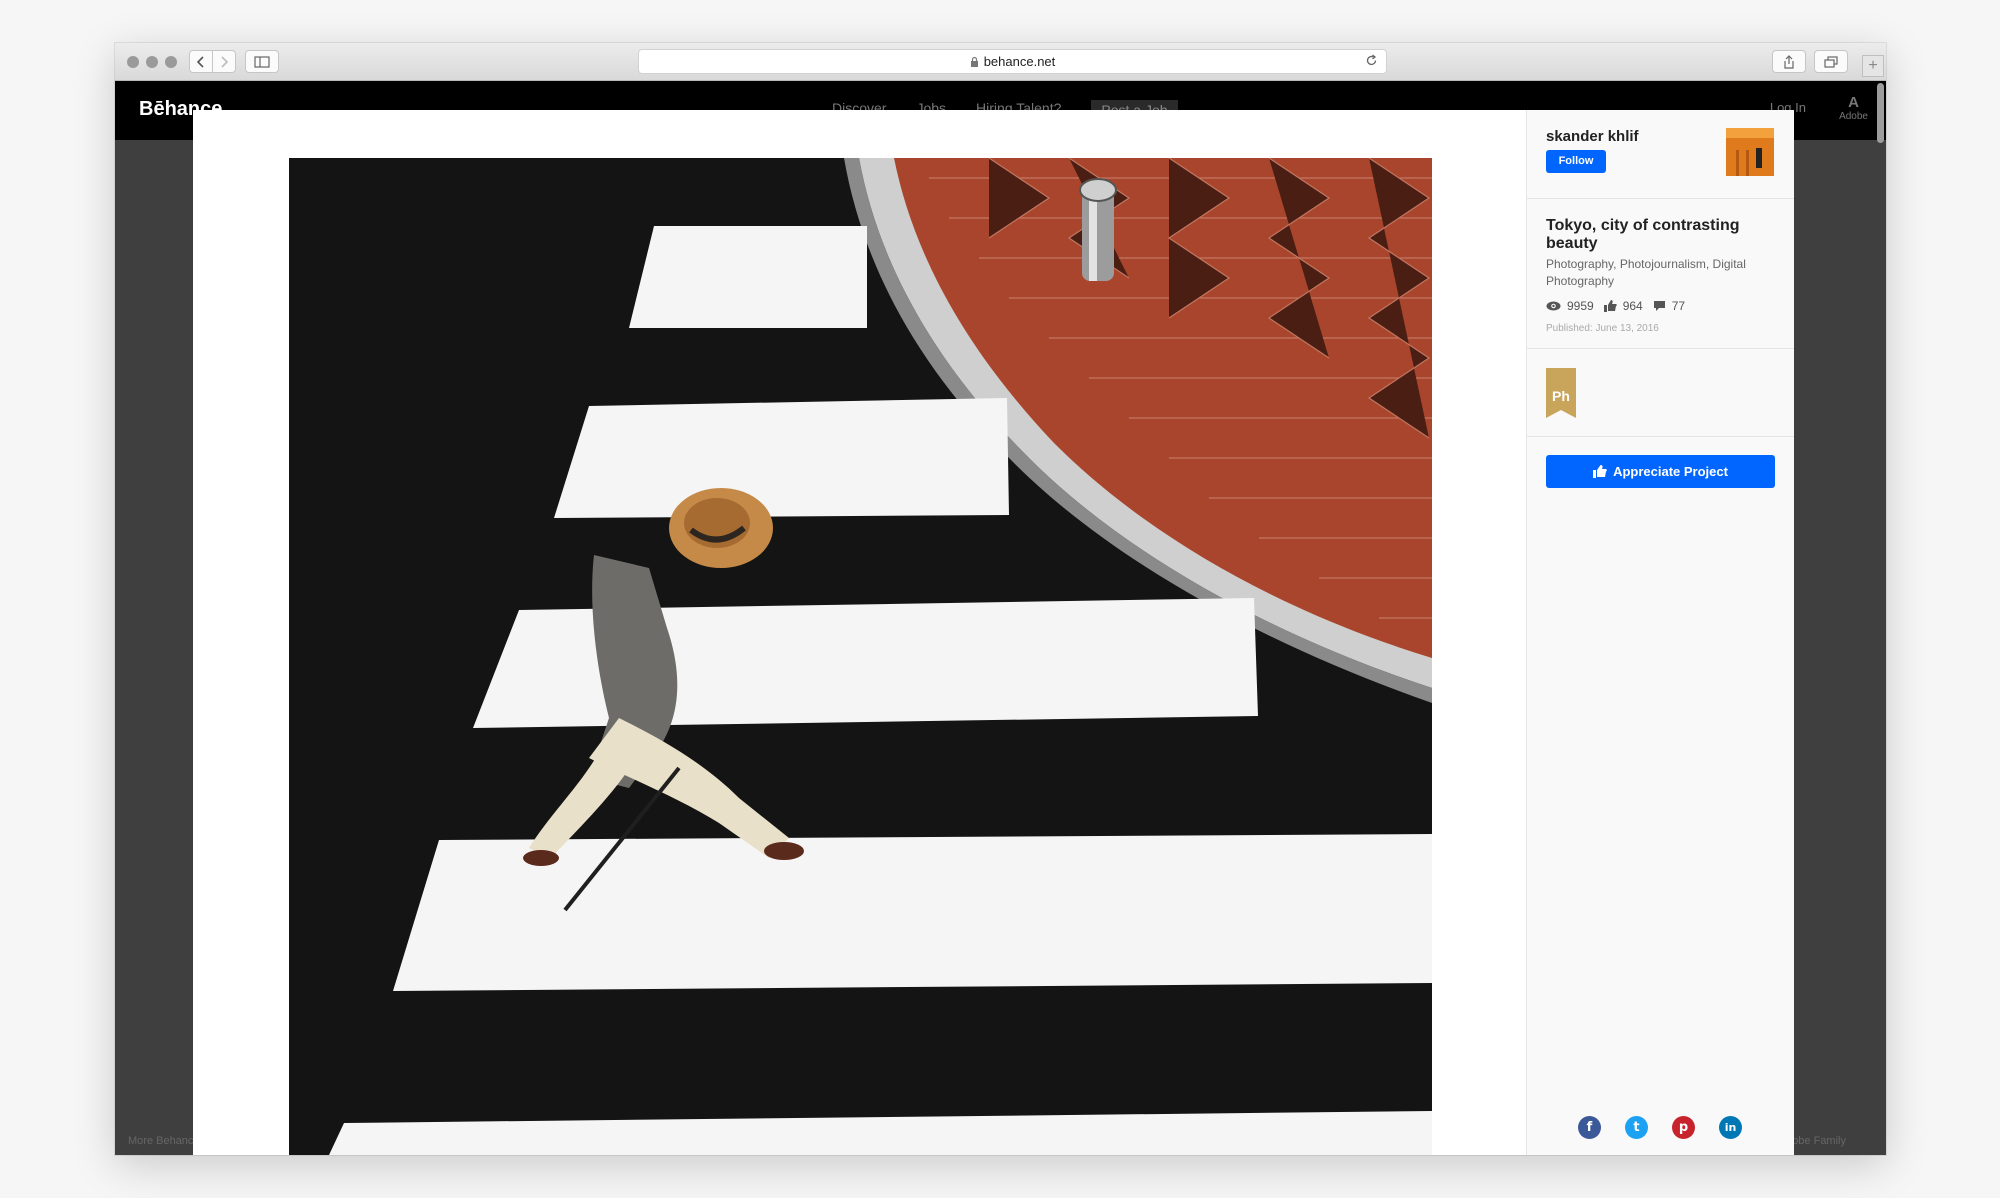 The width and height of the screenshot is (2000, 1198). Describe the element at coordinates (1602, 328) in the screenshot. I see `published-date: Published: June 13, 2016` at that location.